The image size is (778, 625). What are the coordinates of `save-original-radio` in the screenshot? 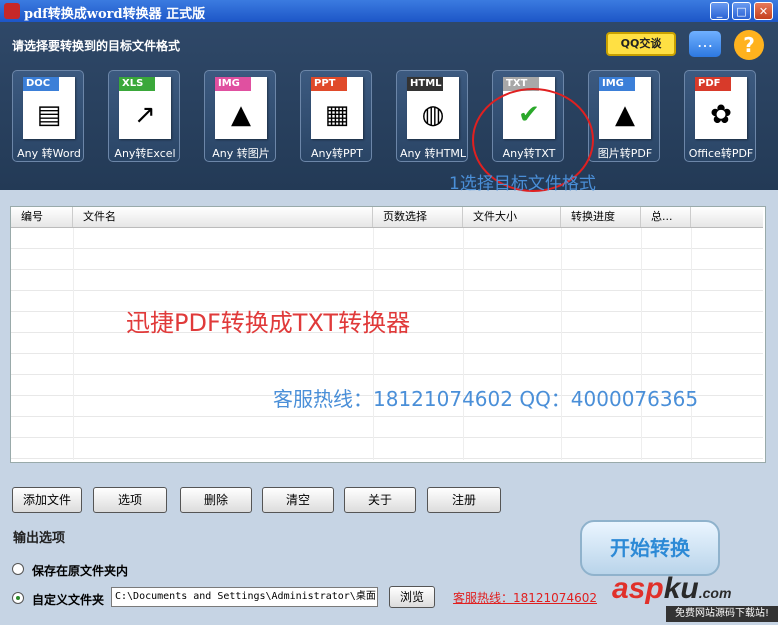 It's located at (18, 569).